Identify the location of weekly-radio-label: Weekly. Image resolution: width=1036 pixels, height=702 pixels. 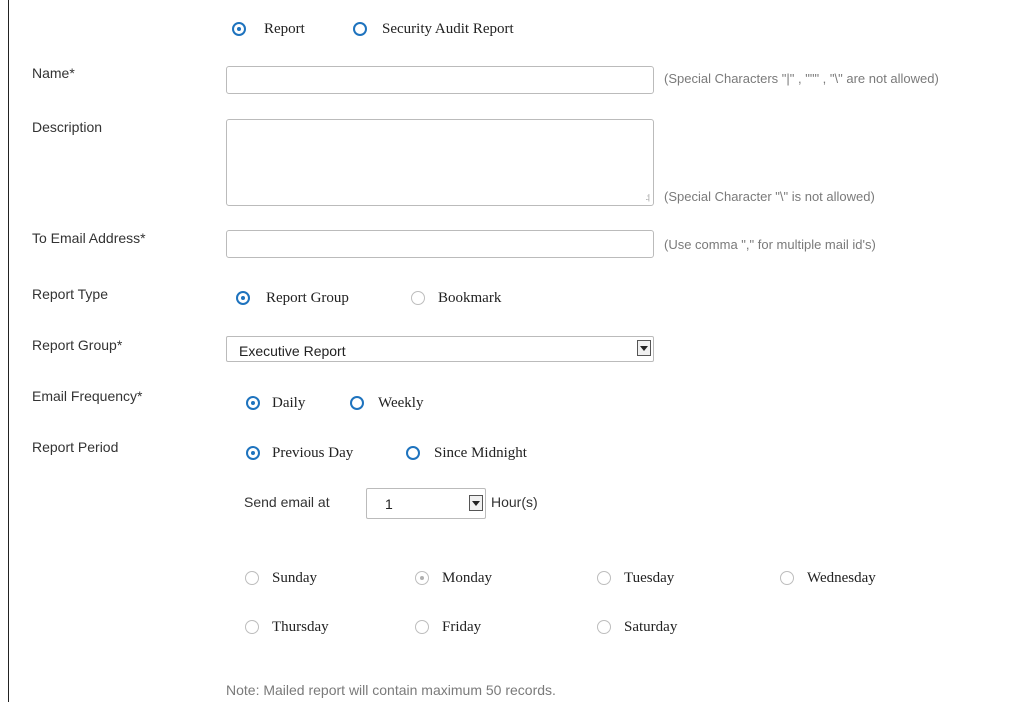
(401, 403).